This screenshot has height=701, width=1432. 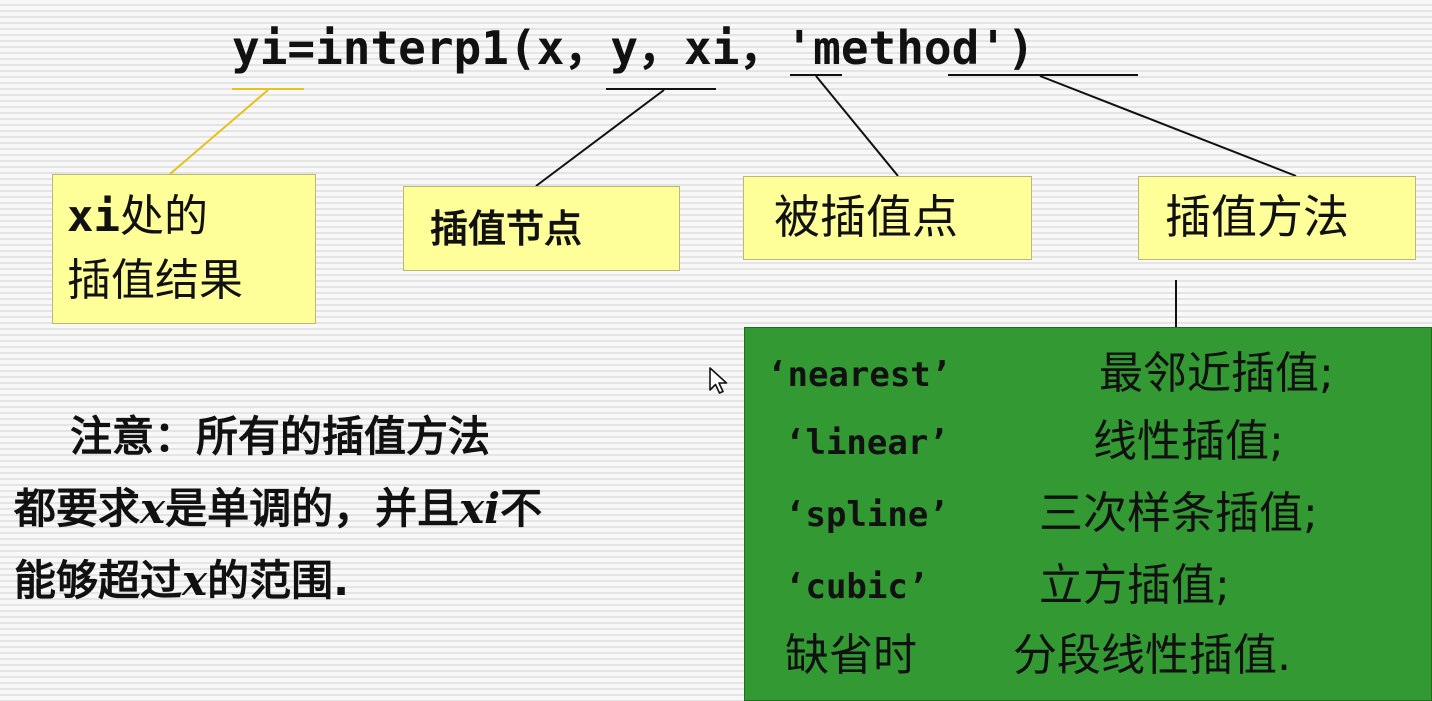 What do you see at coordinates (280, 436) in the screenshot?
I see `note-line-1: 注意：所有的插值方法` at bounding box center [280, 436].